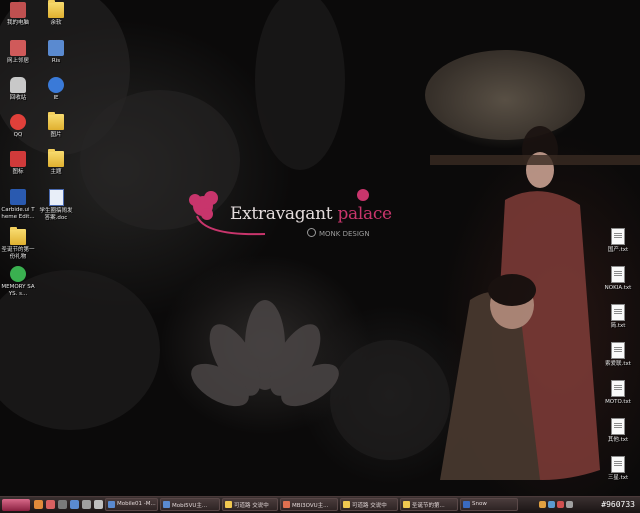 The width and height of the screenshot is (640, 513). What do you see at coordinates (18, 197) in the screenshot?
I see `ui-icon` at bounding box center [18, 197].